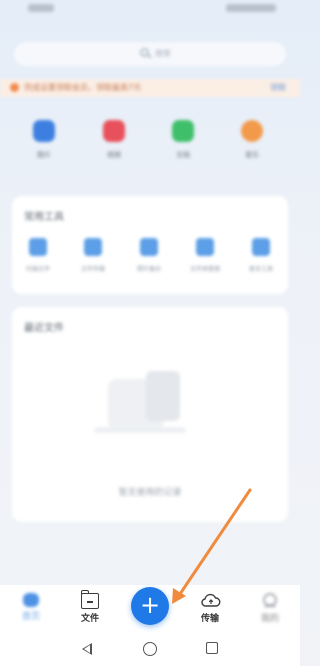 The height and width of the screenshot is (666, 320). What do you see at coordinates (89, 619) in the screenshot?
I see `tab-files-label: 文件` at bounding box center [89, 619].